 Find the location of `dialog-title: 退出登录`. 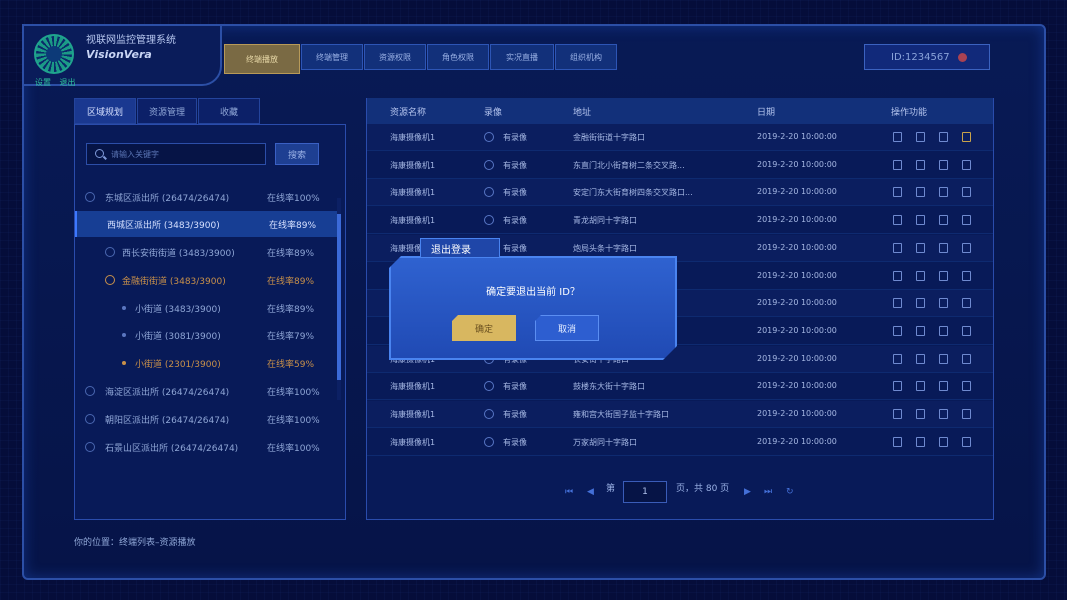

dialog-title: 退出登录 is located at coordinates (460, 248).